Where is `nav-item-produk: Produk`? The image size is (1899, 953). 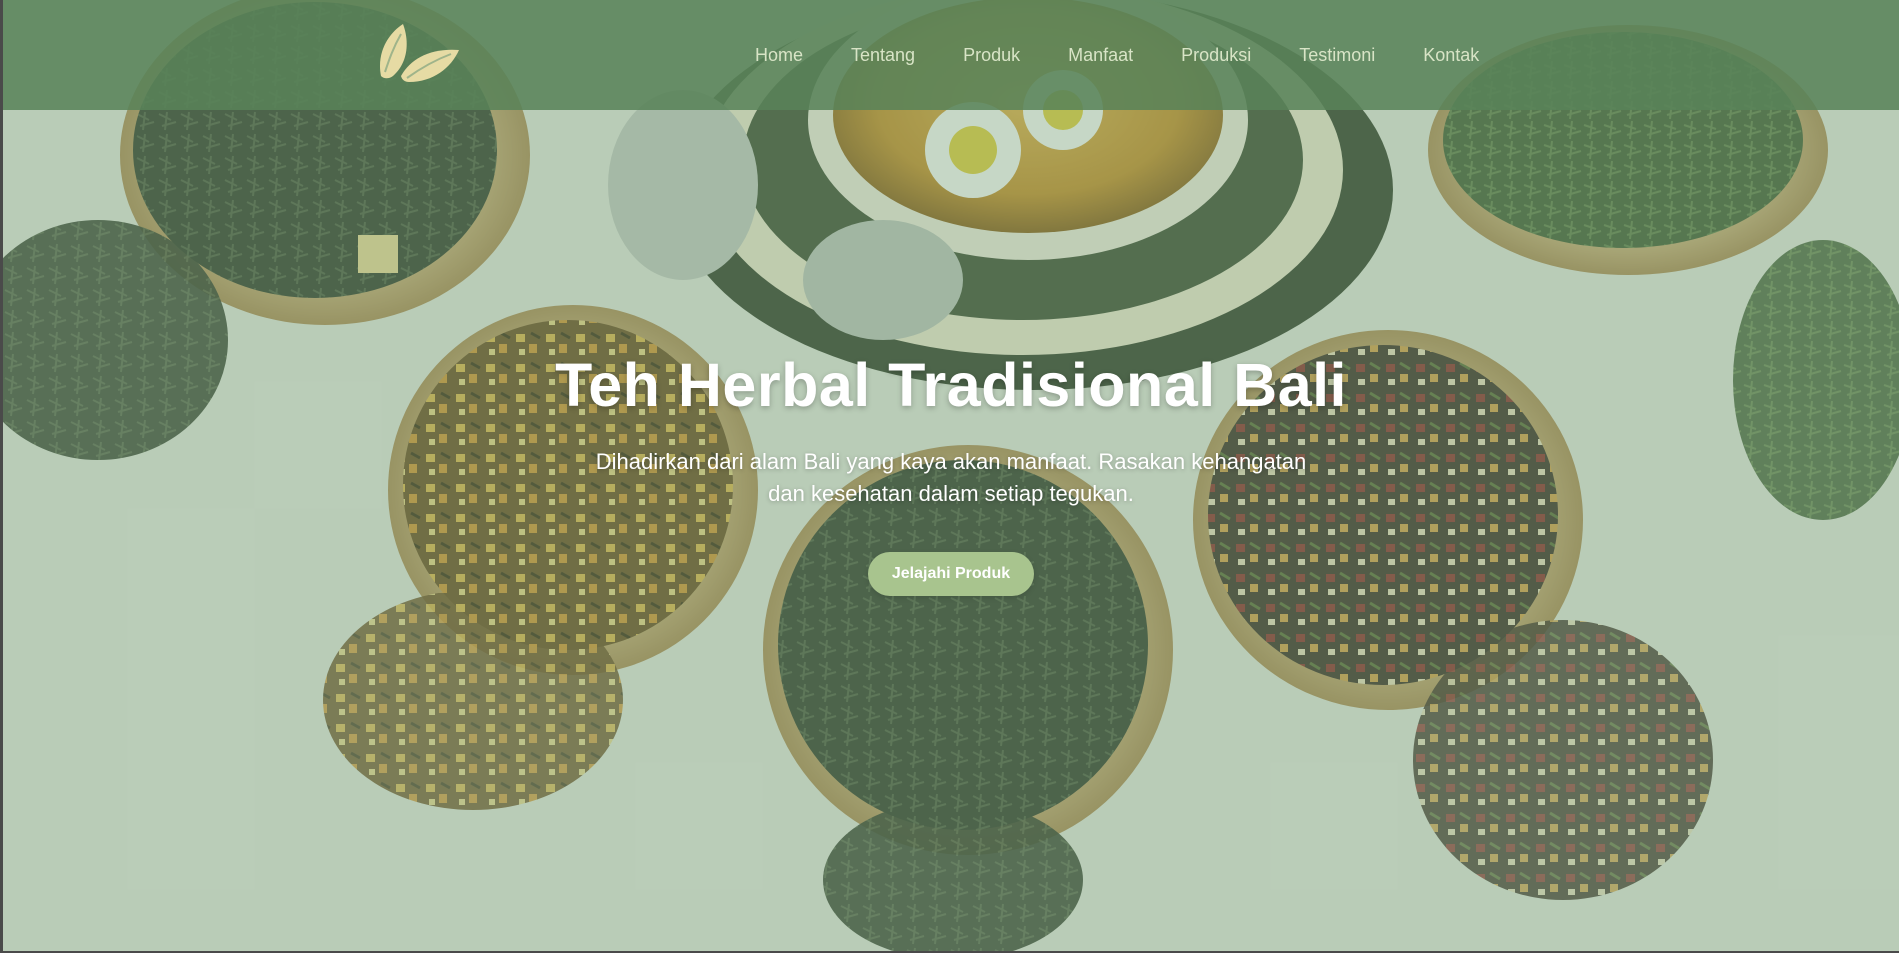
nav-item-produk: Produk is located at coordinates (991, 55).